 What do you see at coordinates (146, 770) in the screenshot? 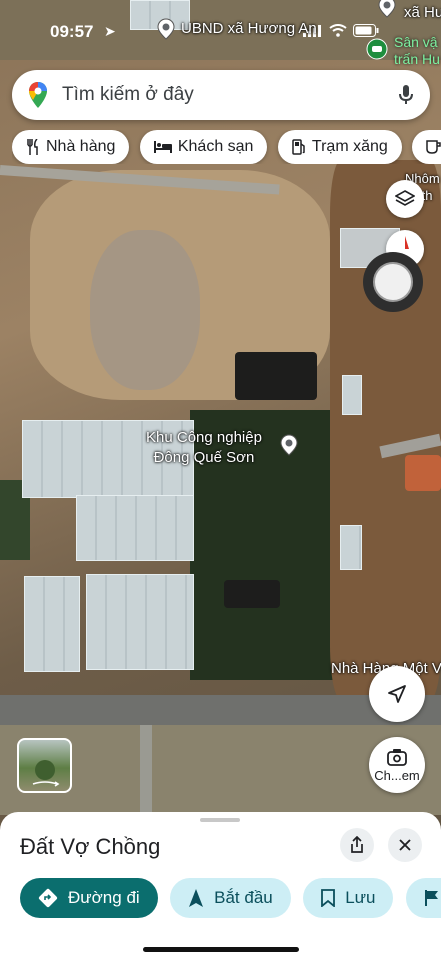
I see `side-road` at bounding box center [146, 770].